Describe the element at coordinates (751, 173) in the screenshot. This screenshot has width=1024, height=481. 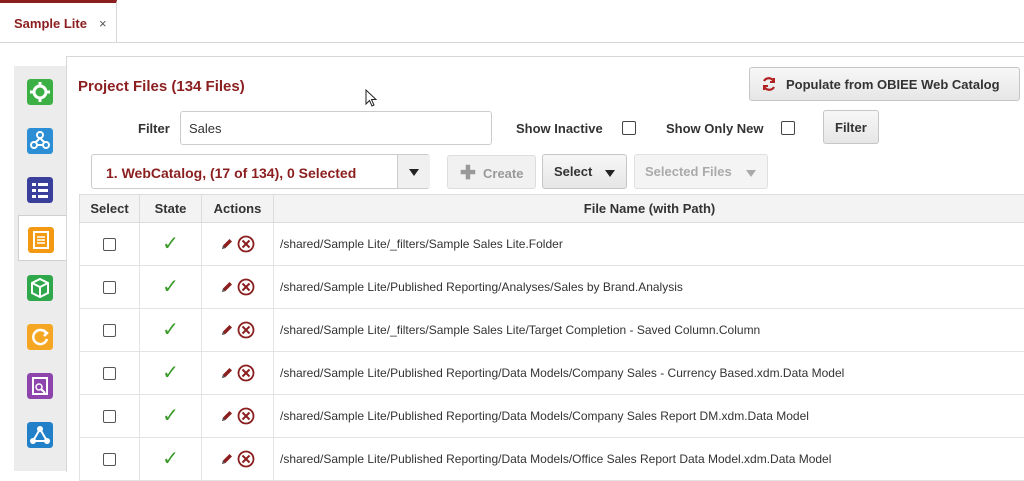
I see `caret-down-icon` at that location.